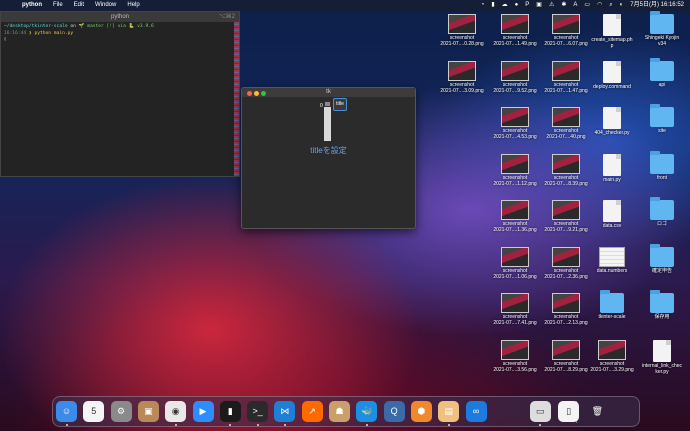 The height and width of the screenshot is (431, 690). I want to click on desktop-icon-shot: screenshot 2021-07....4.53.png, so click(515, 123).